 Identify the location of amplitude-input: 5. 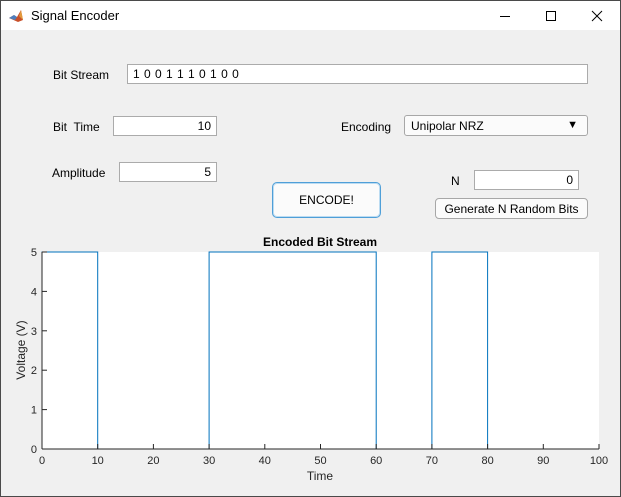
(168, 172).